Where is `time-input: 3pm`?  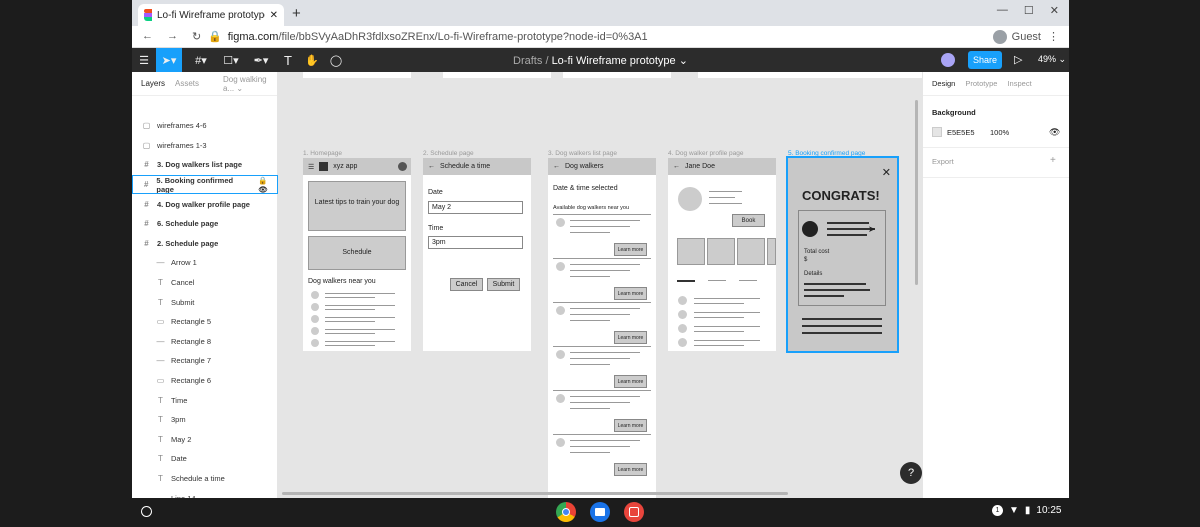 time-input: 3pm is located at coordinates (475, 242).